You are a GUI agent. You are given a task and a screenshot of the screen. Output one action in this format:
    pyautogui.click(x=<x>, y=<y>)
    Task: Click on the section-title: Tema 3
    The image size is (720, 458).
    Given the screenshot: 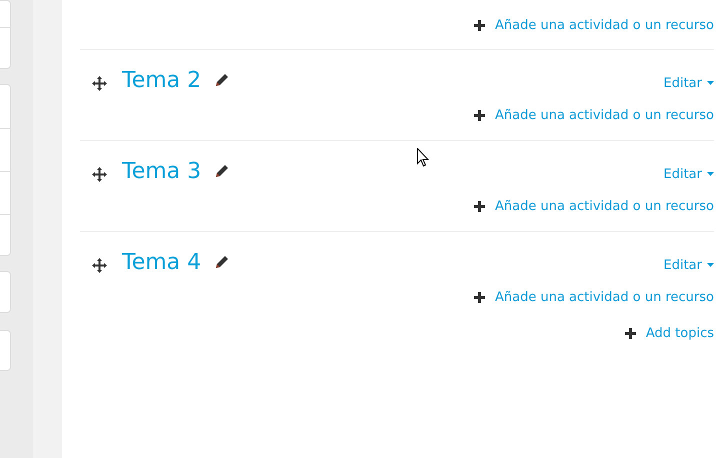 What is the action you would take?
    pyautogui.click(x=162, y=171)
    